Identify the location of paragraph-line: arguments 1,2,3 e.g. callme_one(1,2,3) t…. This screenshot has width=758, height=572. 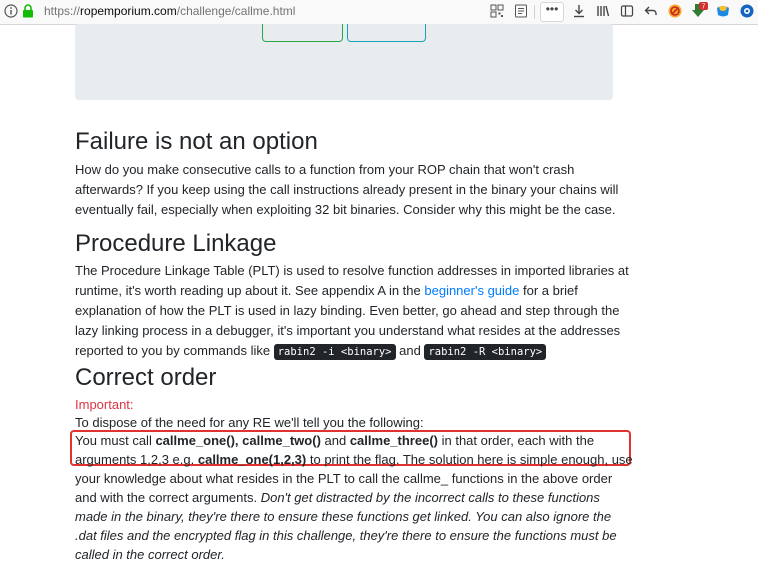
(354, 460).